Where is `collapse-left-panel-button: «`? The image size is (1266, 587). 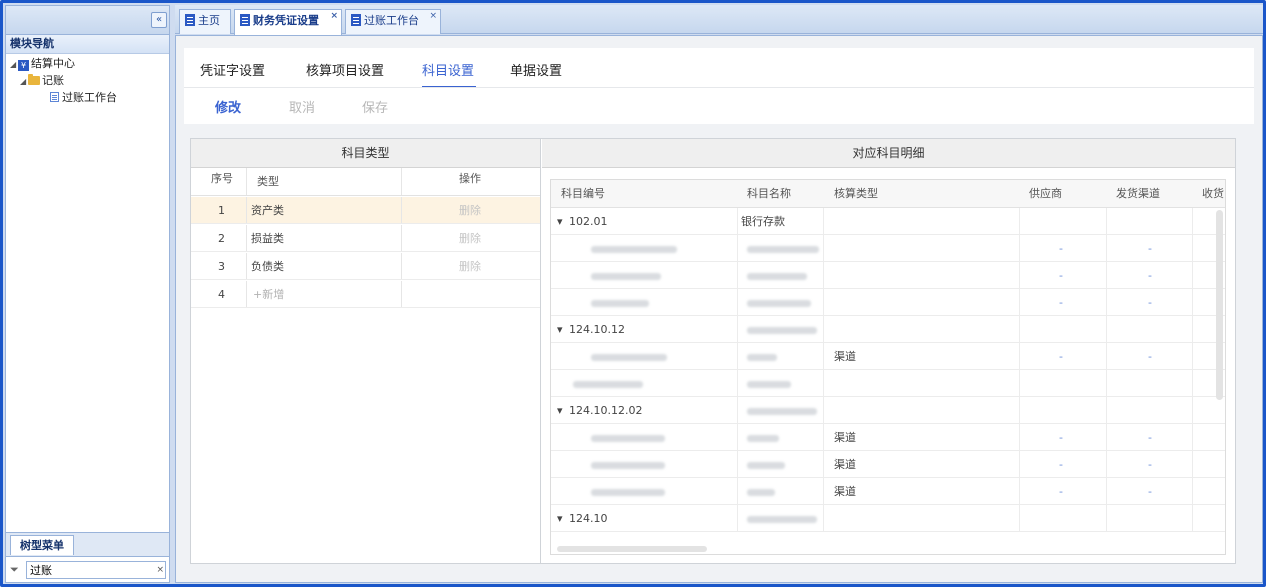 collapse-left-panel-button: « is located at coordinates (159, 20).